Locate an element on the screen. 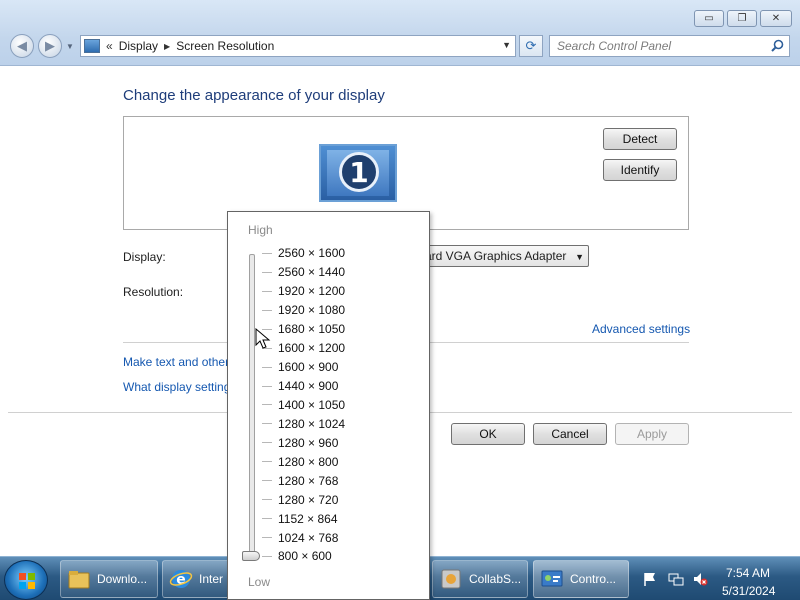 The width and height of the screenshot is (800, 600). resolution-option-label: 1600 × 900 is located at coordinates (308, 367).